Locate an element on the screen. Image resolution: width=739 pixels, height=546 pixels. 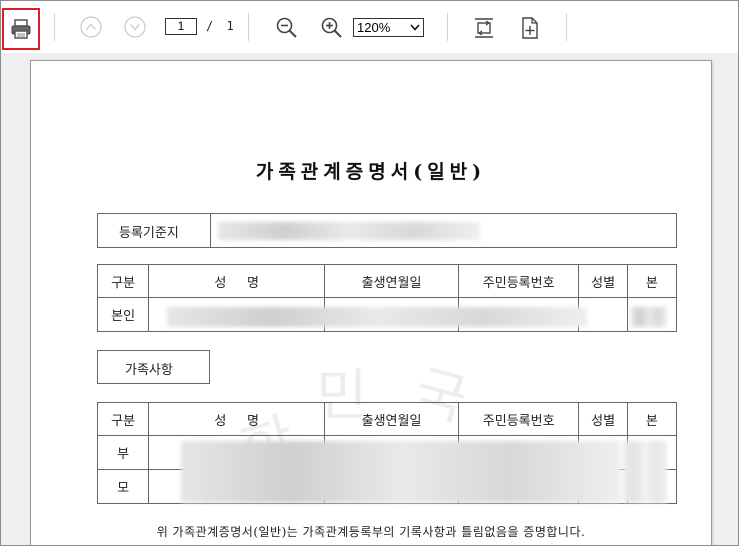
redacted-family-origin is located at coordinates (645, 472).